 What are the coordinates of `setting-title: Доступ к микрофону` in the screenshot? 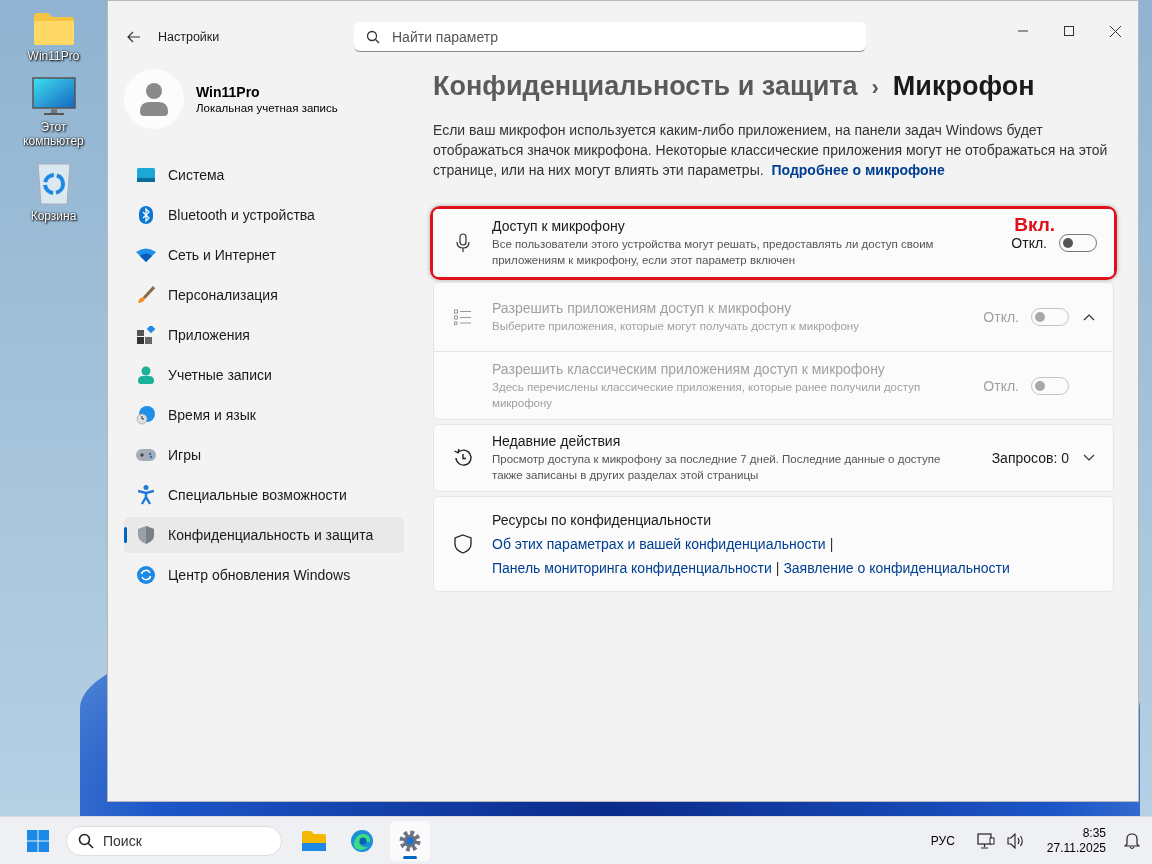 It's located at (559, 226).